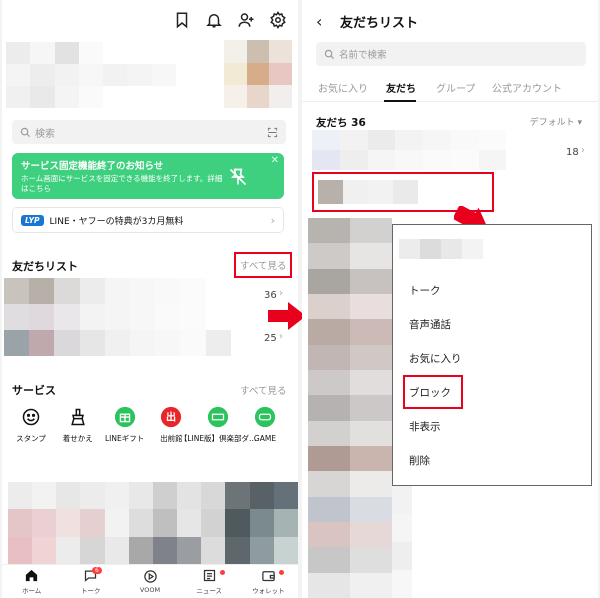  I want to click on tab-groups: グループ, so click(455, 87).